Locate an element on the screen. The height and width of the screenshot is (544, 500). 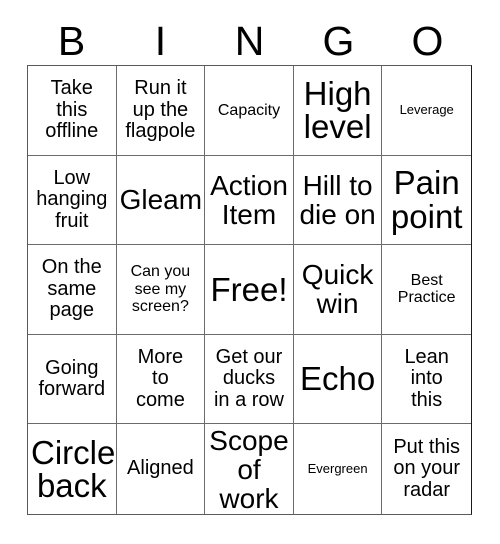
bingo-cell-g1: High level is located at coordinates (338, 111).